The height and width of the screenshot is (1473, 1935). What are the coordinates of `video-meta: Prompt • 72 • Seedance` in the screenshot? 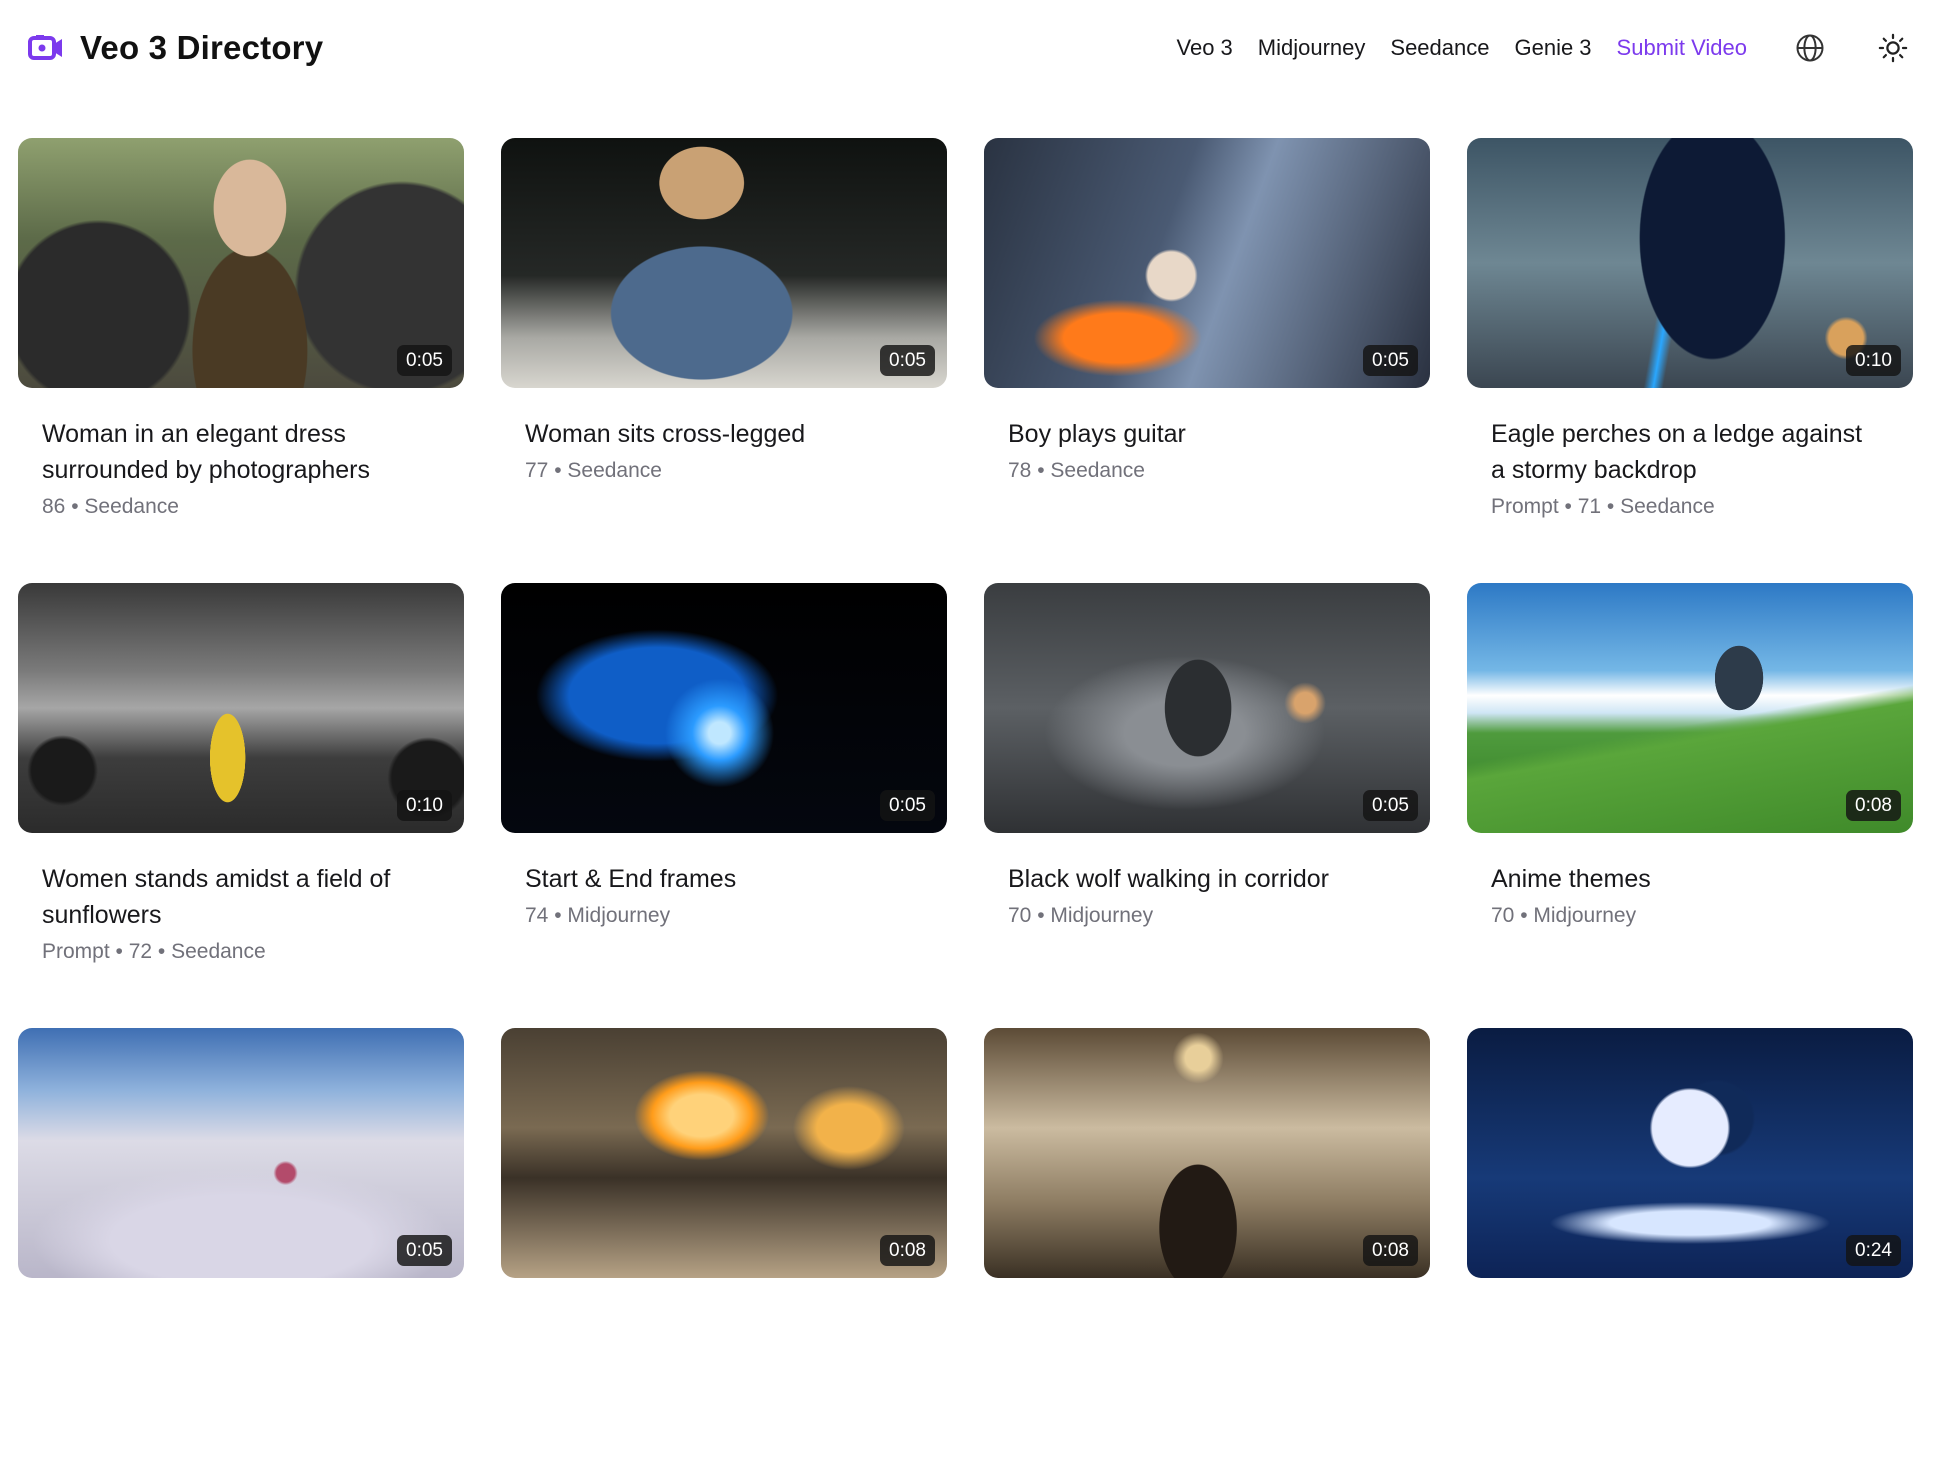 It's located at (154, 951).